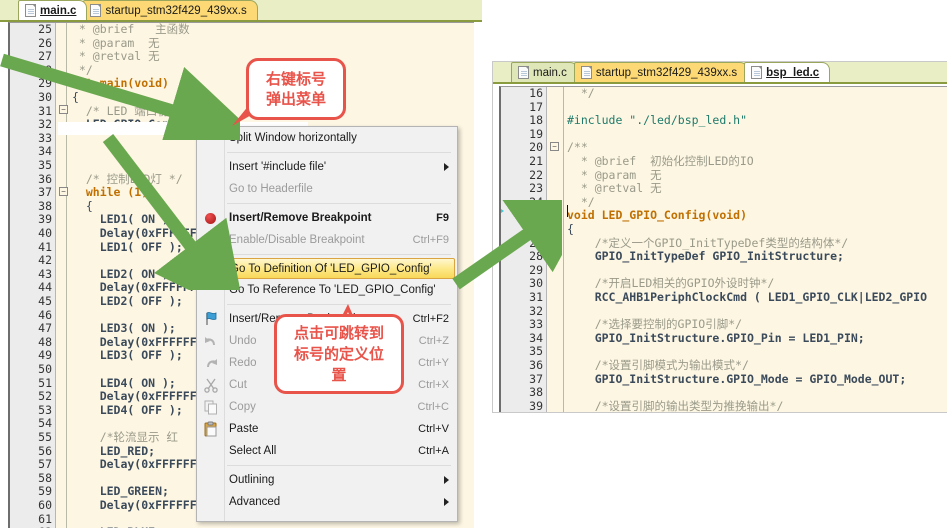 This screenshot has height=528, width=947. I want to click on copy-icon, so click(211, 407).